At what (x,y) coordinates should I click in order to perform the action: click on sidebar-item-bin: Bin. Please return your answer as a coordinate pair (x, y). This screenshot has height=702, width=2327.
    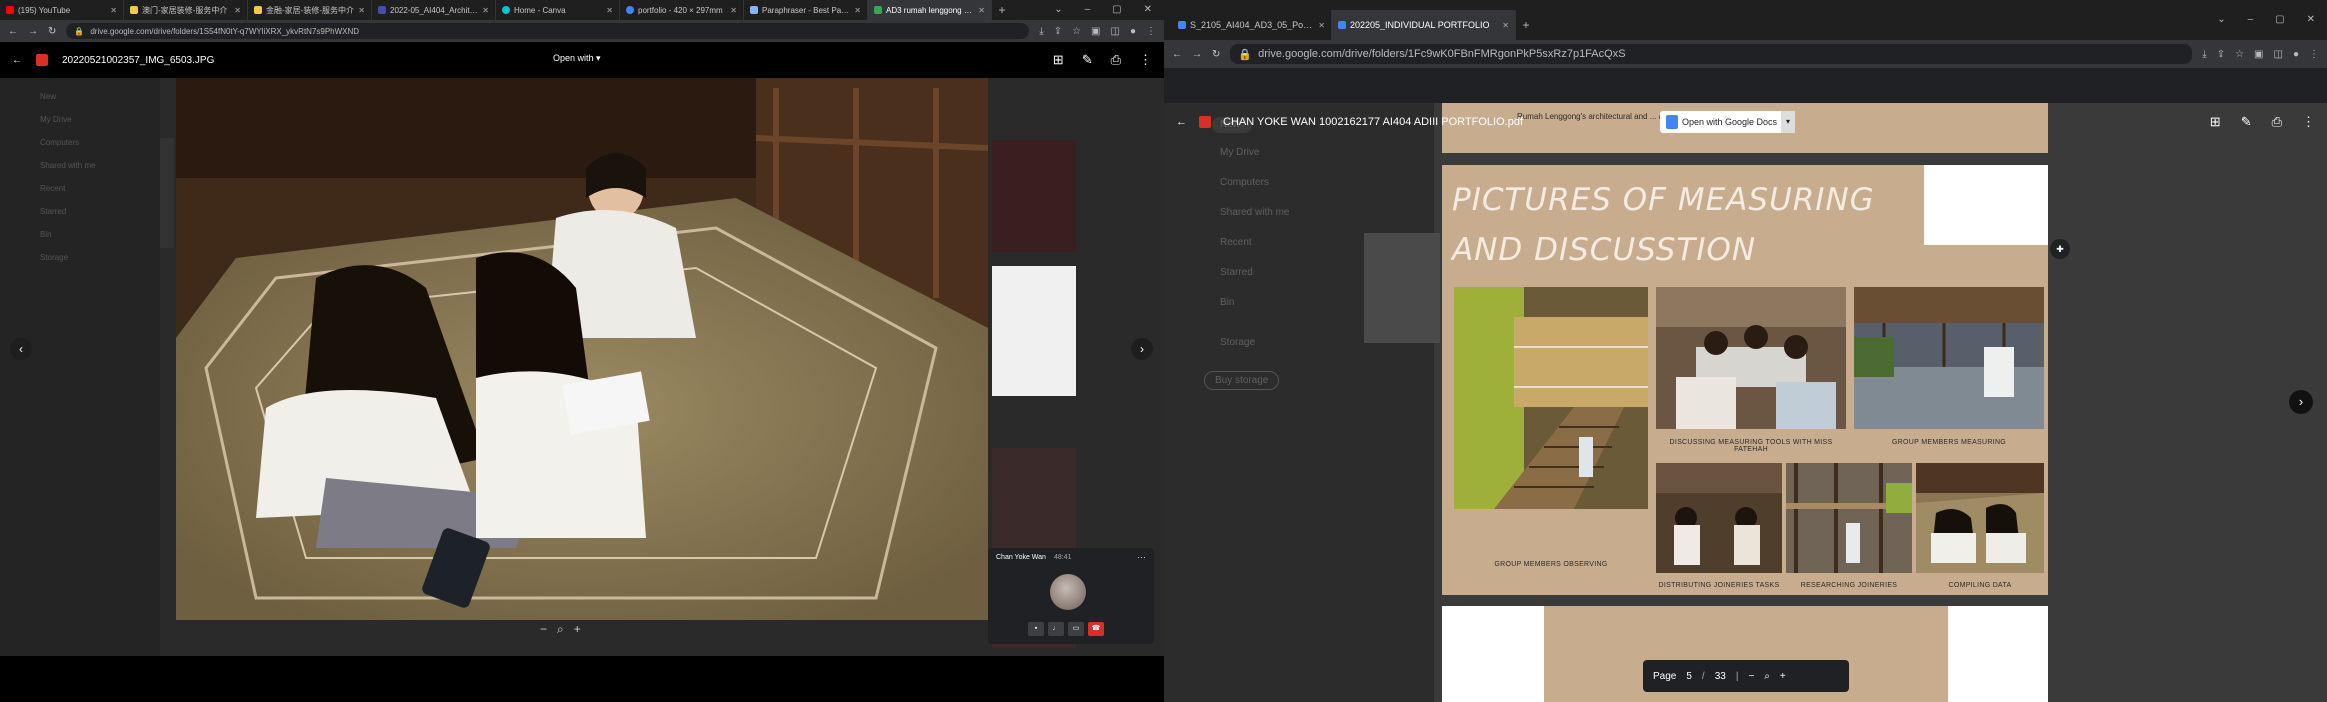
    Looking at the image, I should click on (46, 234).